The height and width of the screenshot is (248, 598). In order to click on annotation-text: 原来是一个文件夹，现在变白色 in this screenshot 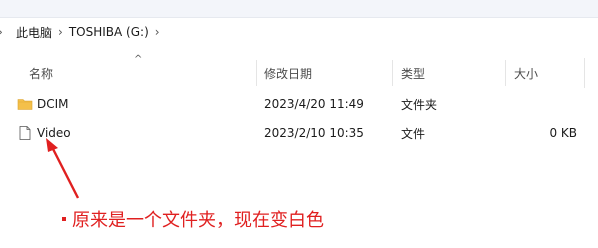, I will do `click(198, 220)`.